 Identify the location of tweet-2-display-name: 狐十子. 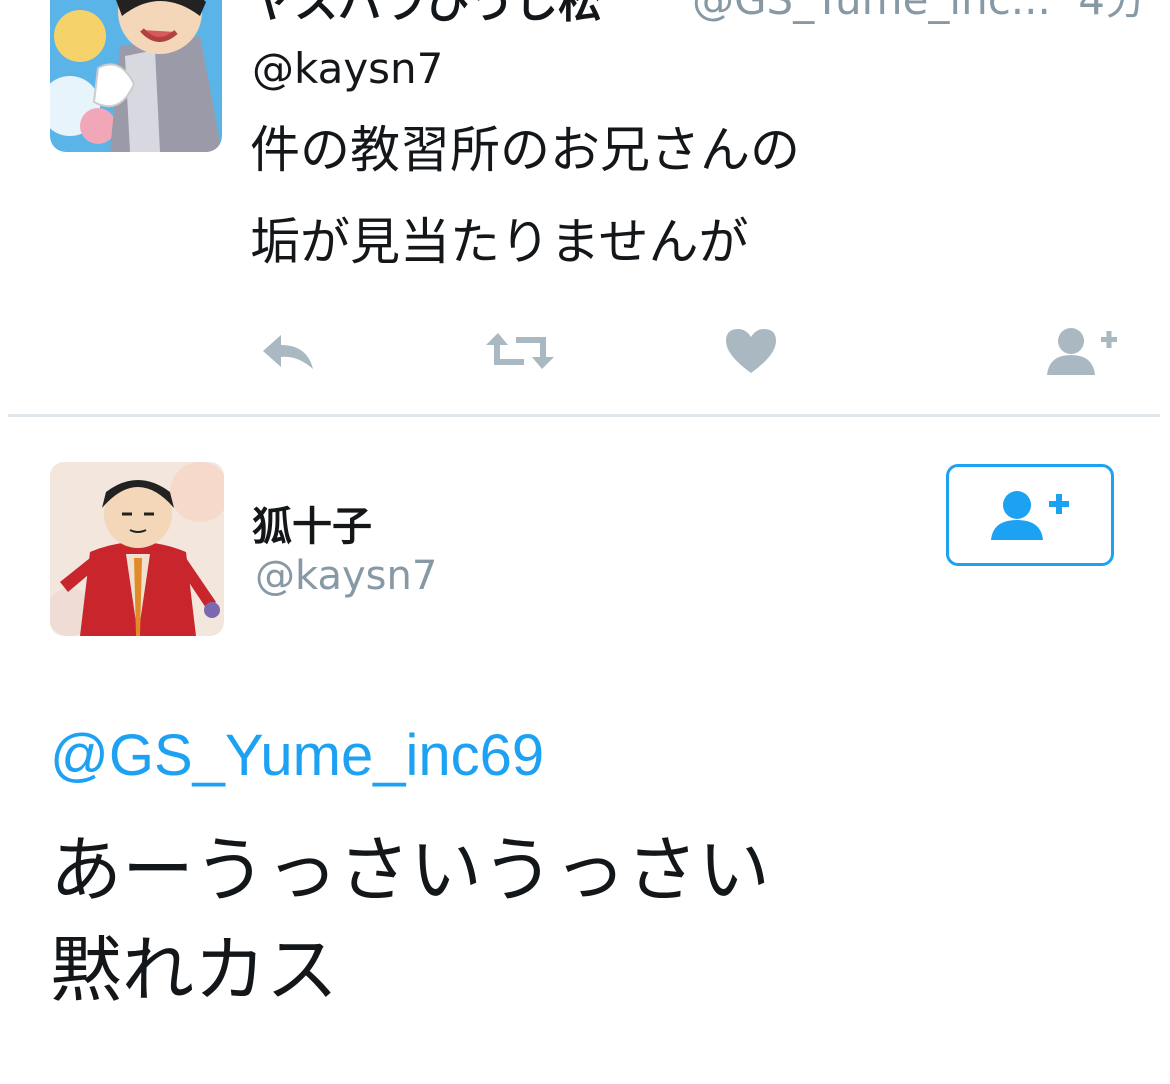
(312, 523).